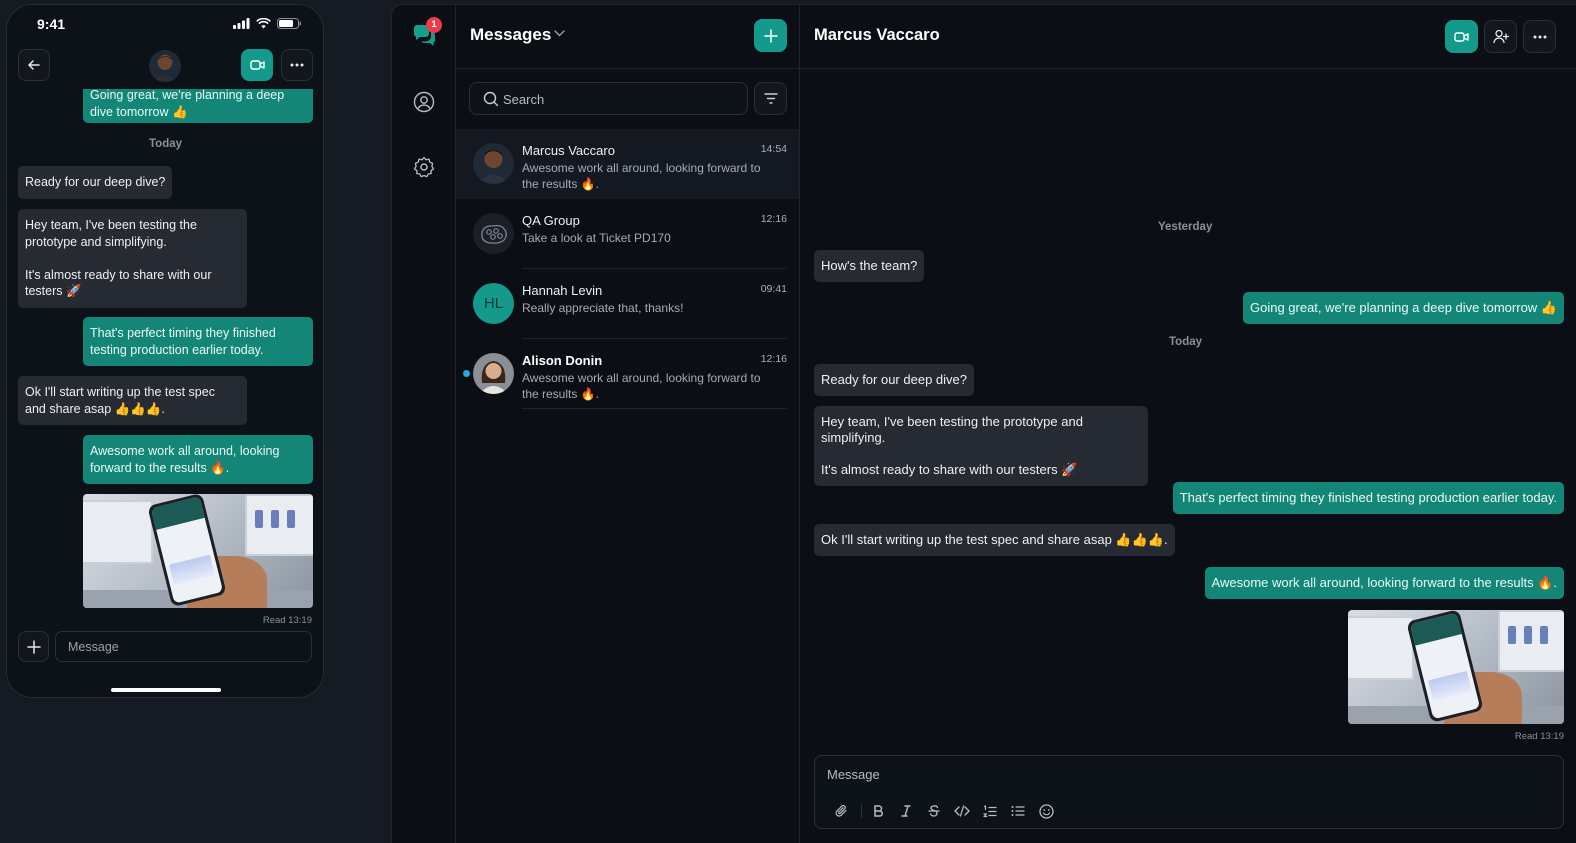  What do you see at coordinates (562, 360) in the screenshot?
I see `conversation-name: Alison Donin` at bounding box center [562, 360].